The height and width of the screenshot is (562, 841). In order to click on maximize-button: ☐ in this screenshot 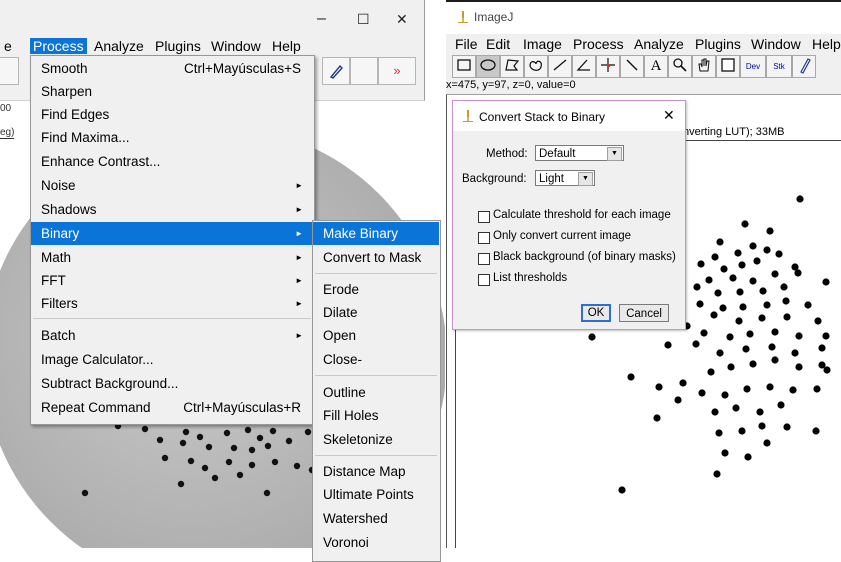, I will do `click(363, 19)`.